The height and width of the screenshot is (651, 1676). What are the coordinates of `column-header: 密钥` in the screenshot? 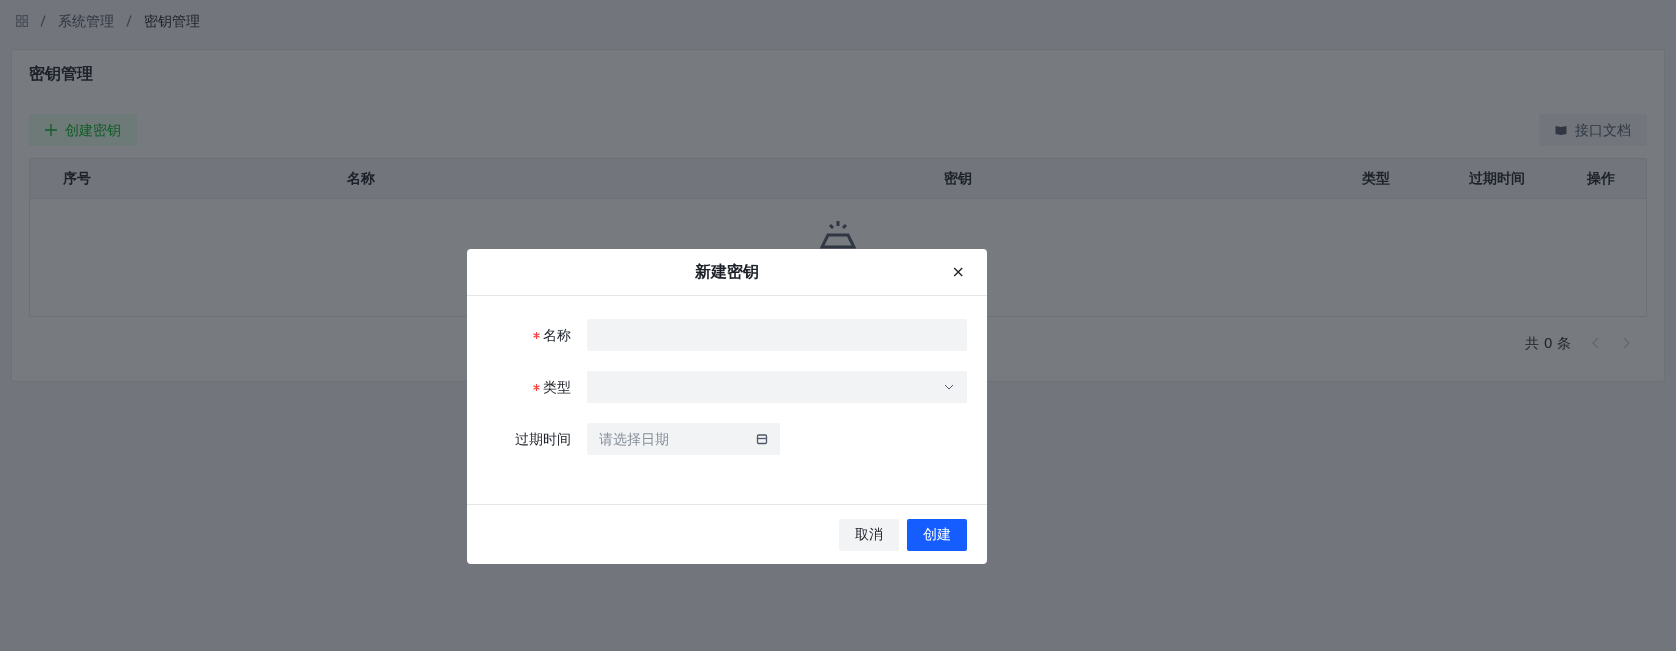 It's located at (958, 178).